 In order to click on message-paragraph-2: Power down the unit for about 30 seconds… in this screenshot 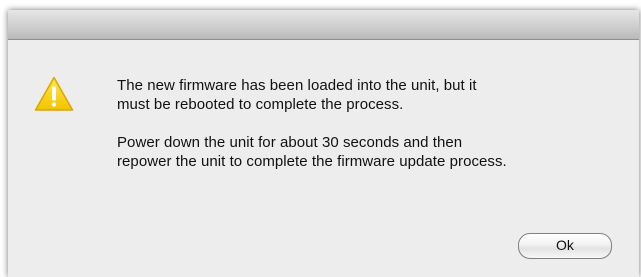, I will do `click(312, 152)`.